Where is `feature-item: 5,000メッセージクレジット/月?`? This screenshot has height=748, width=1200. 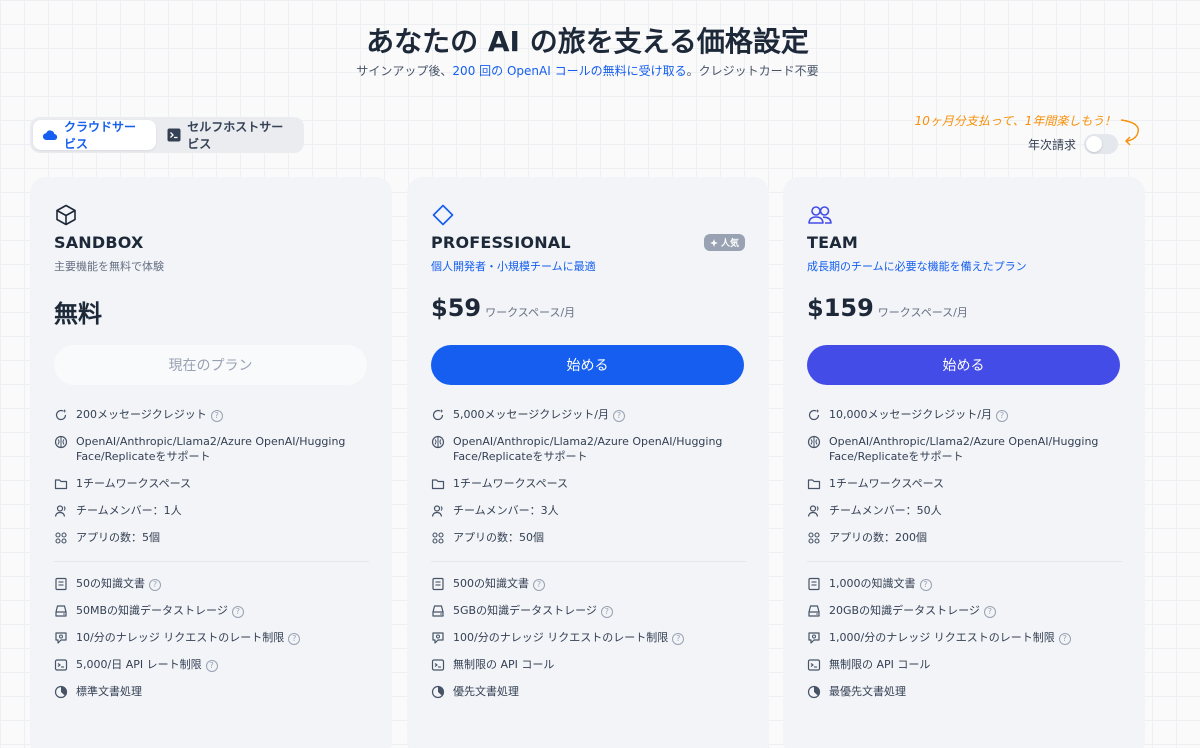 feature-item: 5,000メッセージクレジット/月? is located at coordinates (588, 414).